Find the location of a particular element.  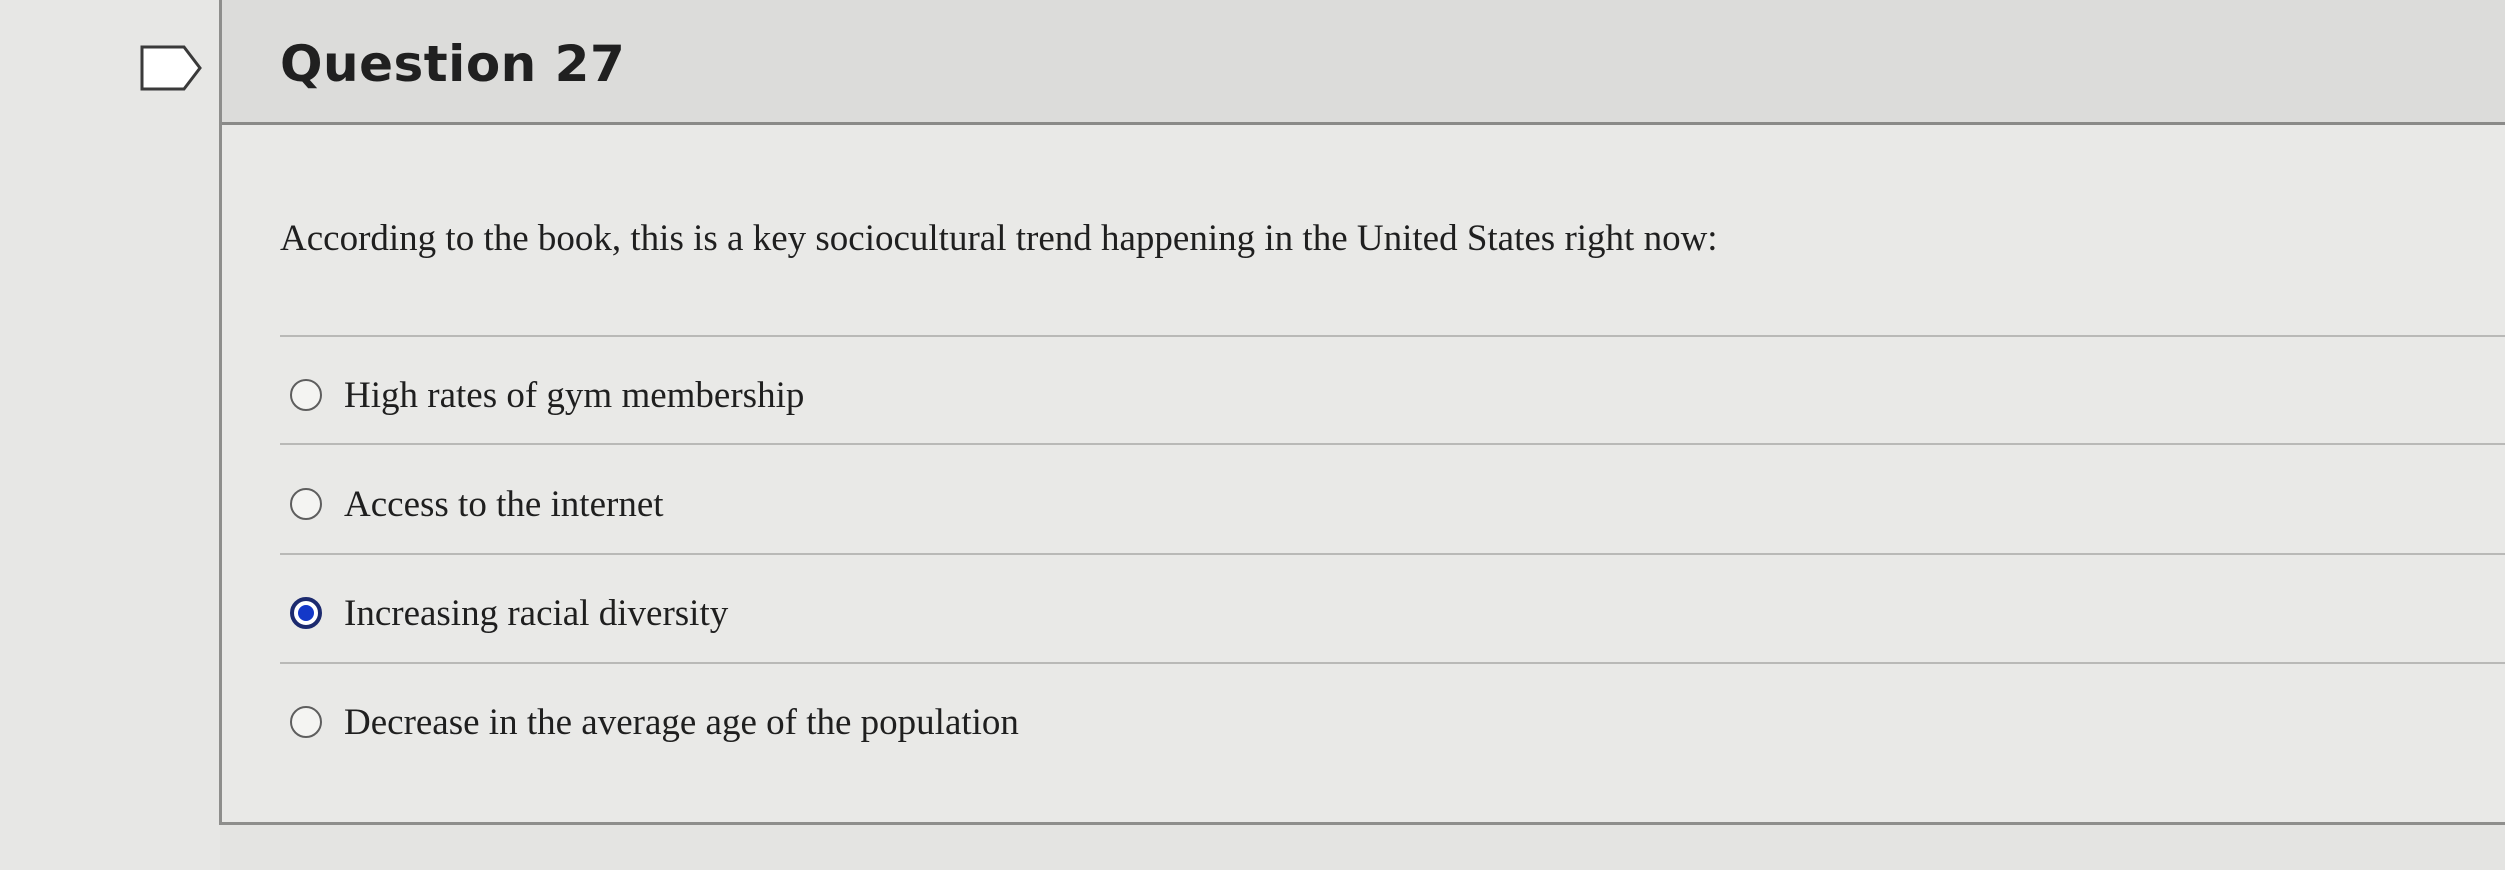

answer-option-label: High rates of gym membership is located at coordinates (574, 395).